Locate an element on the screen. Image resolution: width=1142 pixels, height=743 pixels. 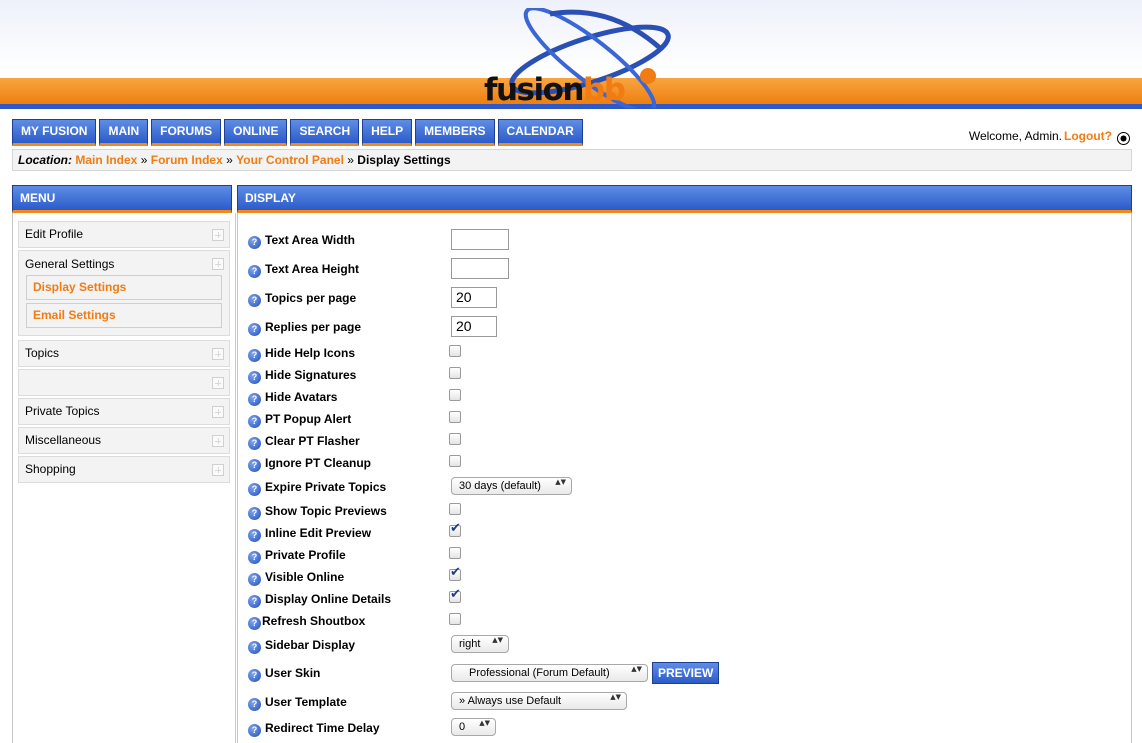
setting-label: Private Profile is located at coordinates (305, 555).